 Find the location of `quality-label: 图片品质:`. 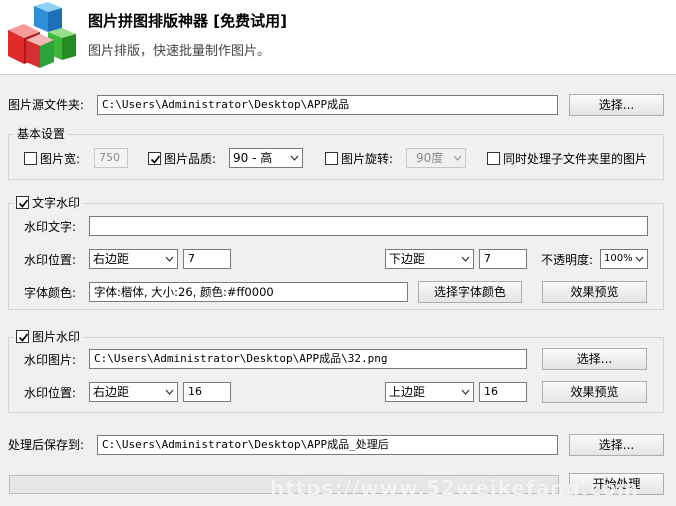

quality-label: 图片品质: is located at coordinates (190, 159).